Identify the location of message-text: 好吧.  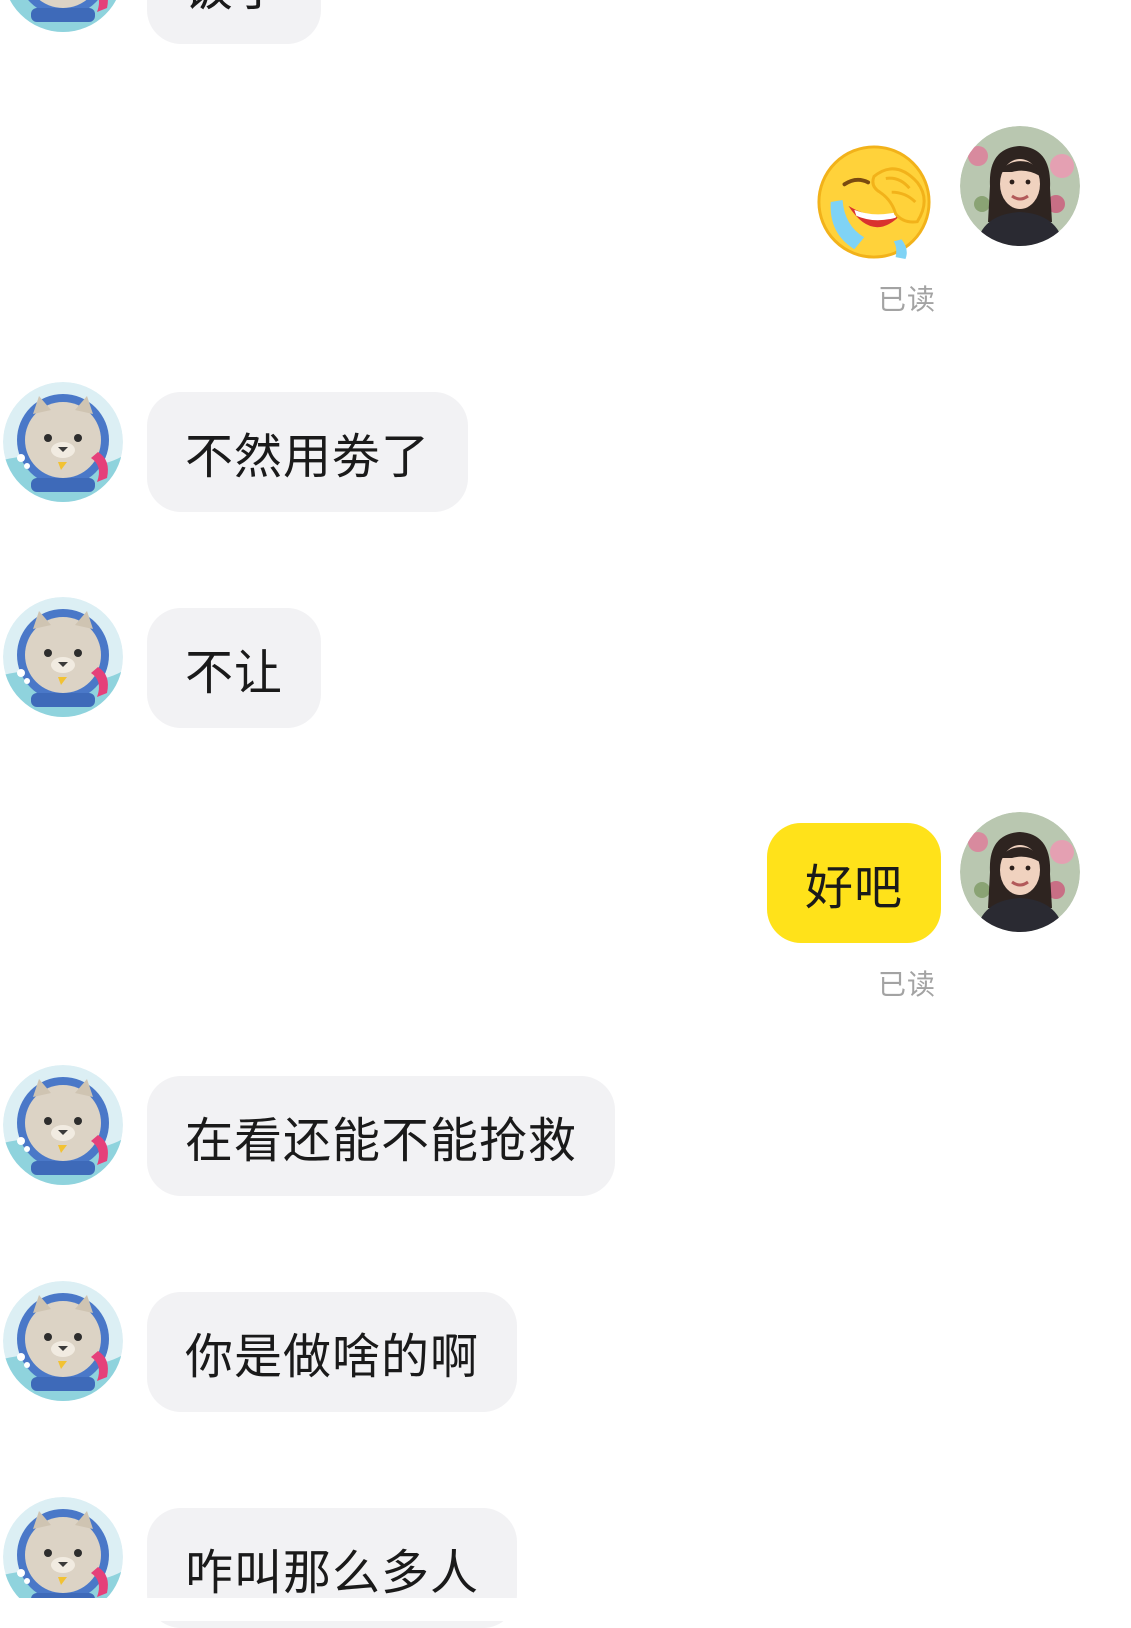
(854, 888).